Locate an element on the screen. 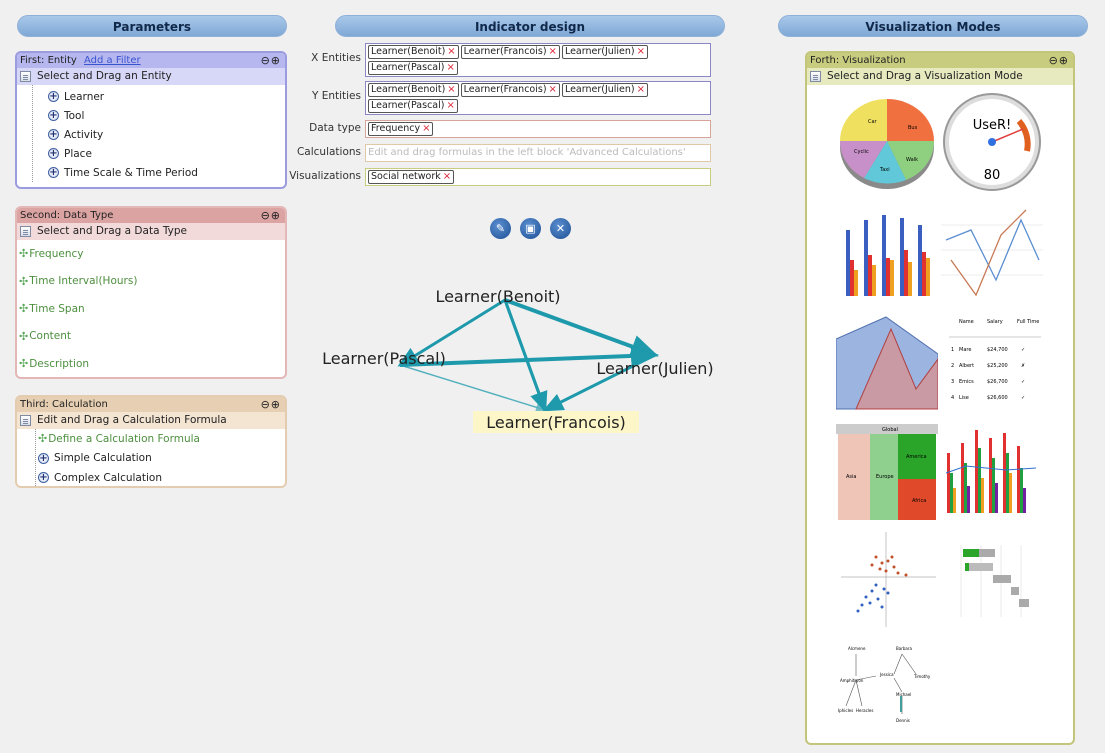 This screenshot has height=753, width=1105. data-type-label: Description is located at coordinates (59, 363).